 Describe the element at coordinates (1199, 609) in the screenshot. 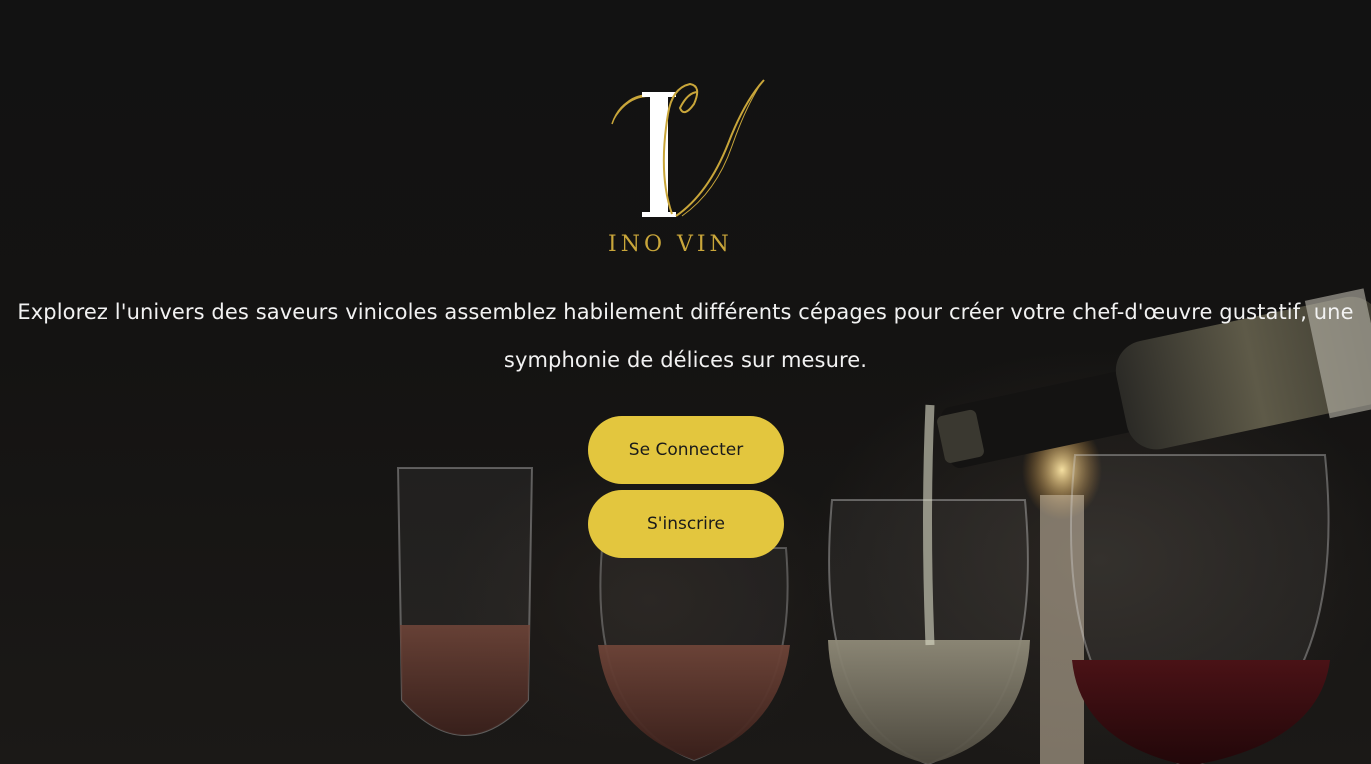

I see `red-wine-glass` at that location.